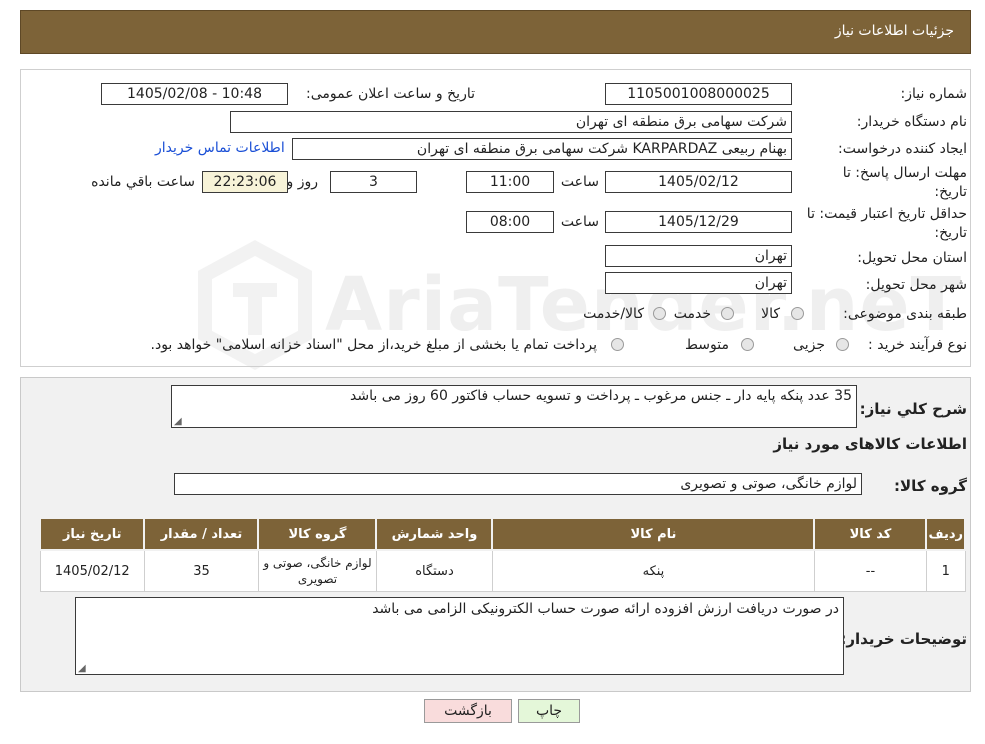 The image size is (985, 744). What do you see at coordinates (653, 534) in the screenshot?
I see `col-item-name: نام کالا` at bounding box center [653, 534].